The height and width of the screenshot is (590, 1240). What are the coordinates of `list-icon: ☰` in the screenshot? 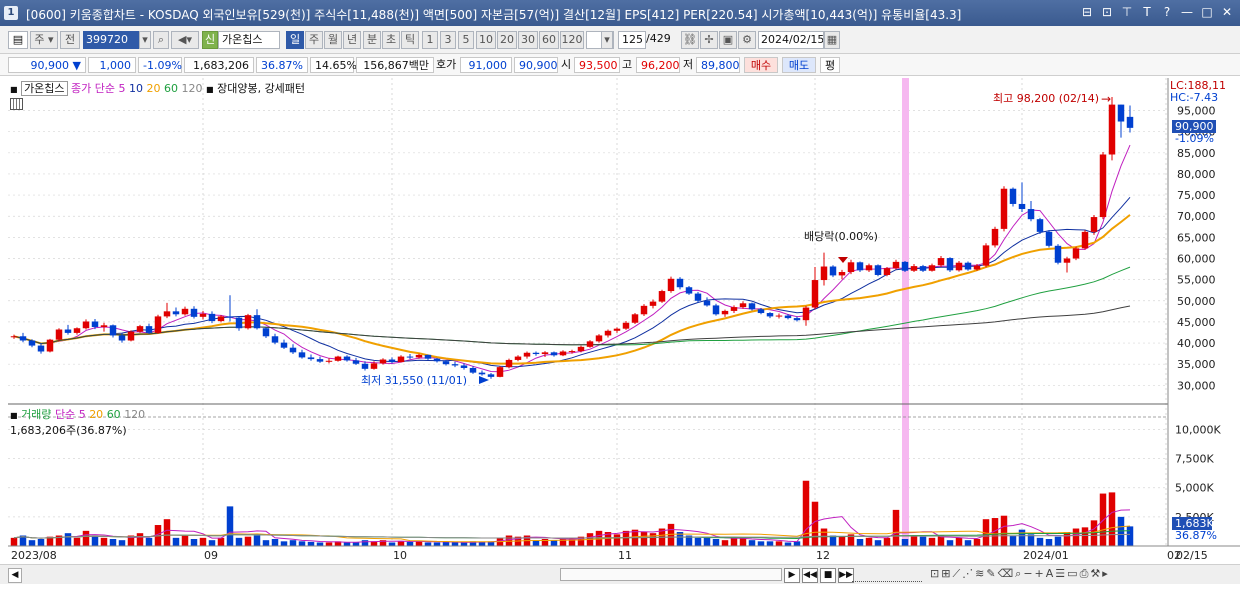 It's located at (1061, 573).